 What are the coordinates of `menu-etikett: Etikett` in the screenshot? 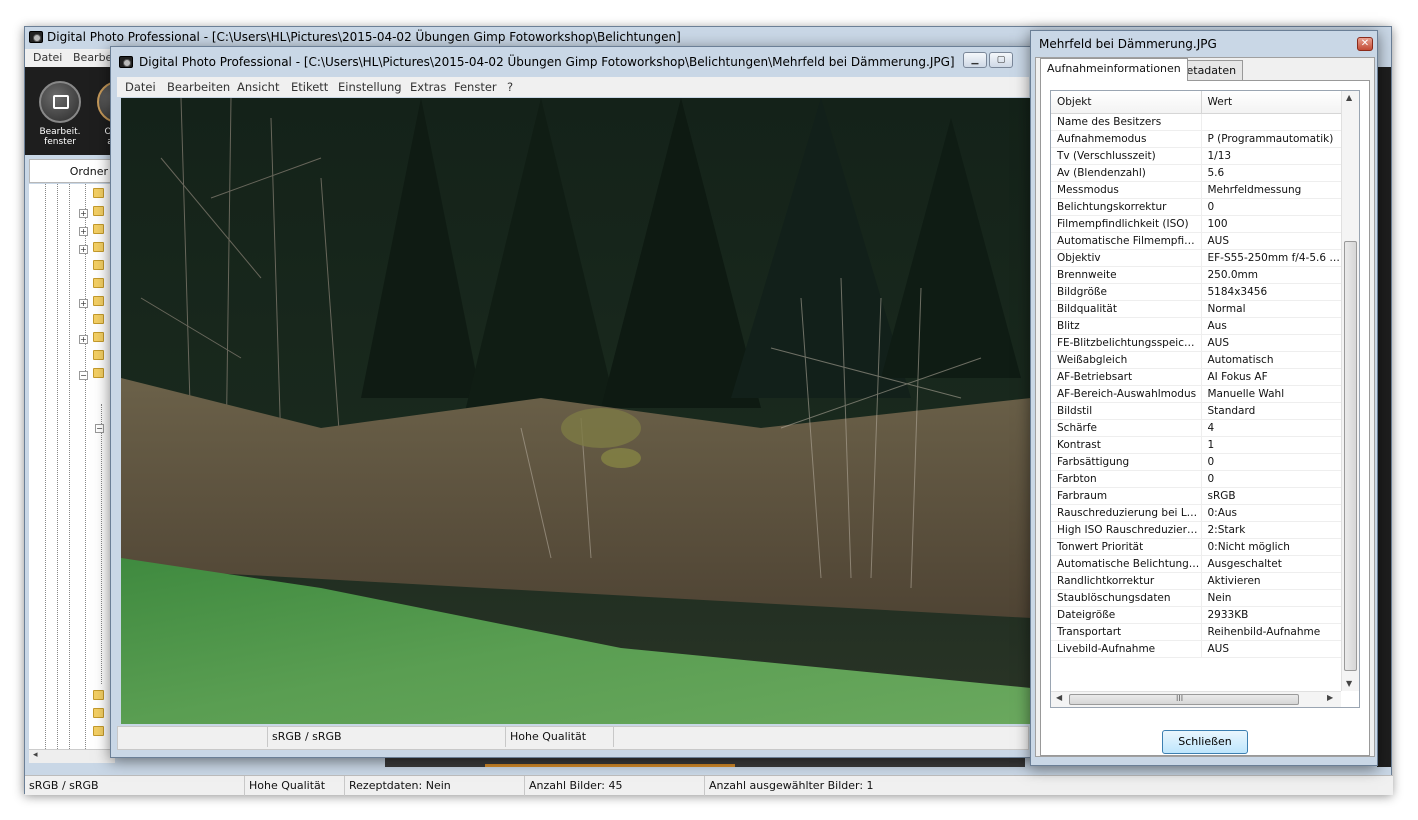 It's located at (309, 87).